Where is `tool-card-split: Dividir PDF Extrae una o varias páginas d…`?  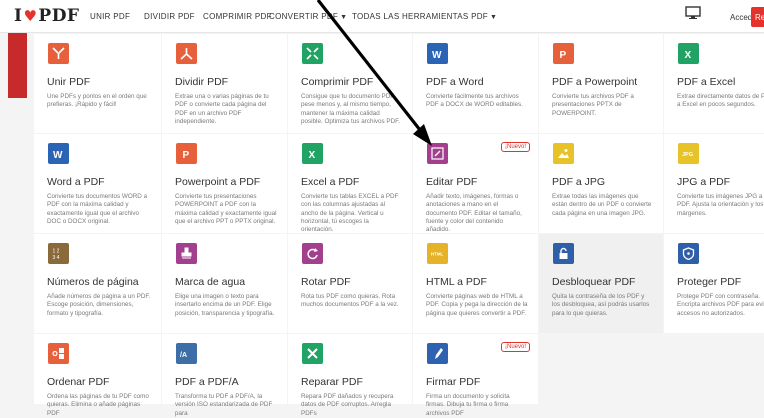 tool-card-split: Dividir PDF Extrae una o varias páginas d… is located at coordinates (224, 83).